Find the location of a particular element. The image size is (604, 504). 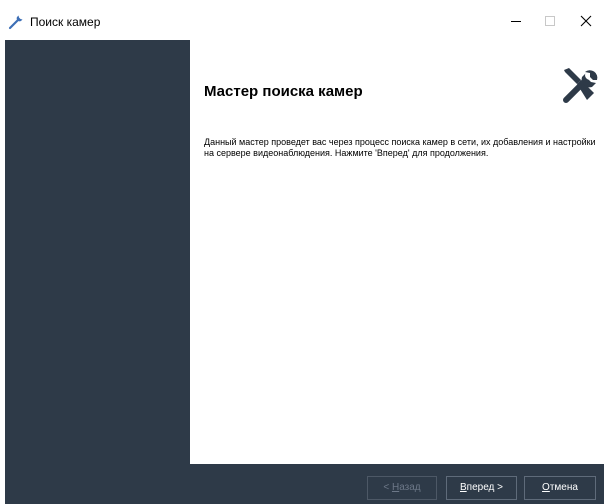

next-button-rest: перед > is located at coordinates (484, 487).